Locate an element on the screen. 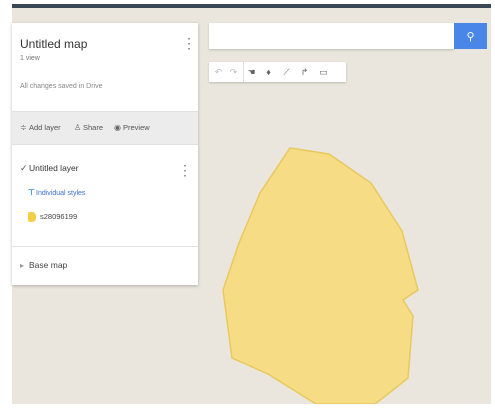  paint-roller-icon: ⊤ is located at coordinates (31, 192).